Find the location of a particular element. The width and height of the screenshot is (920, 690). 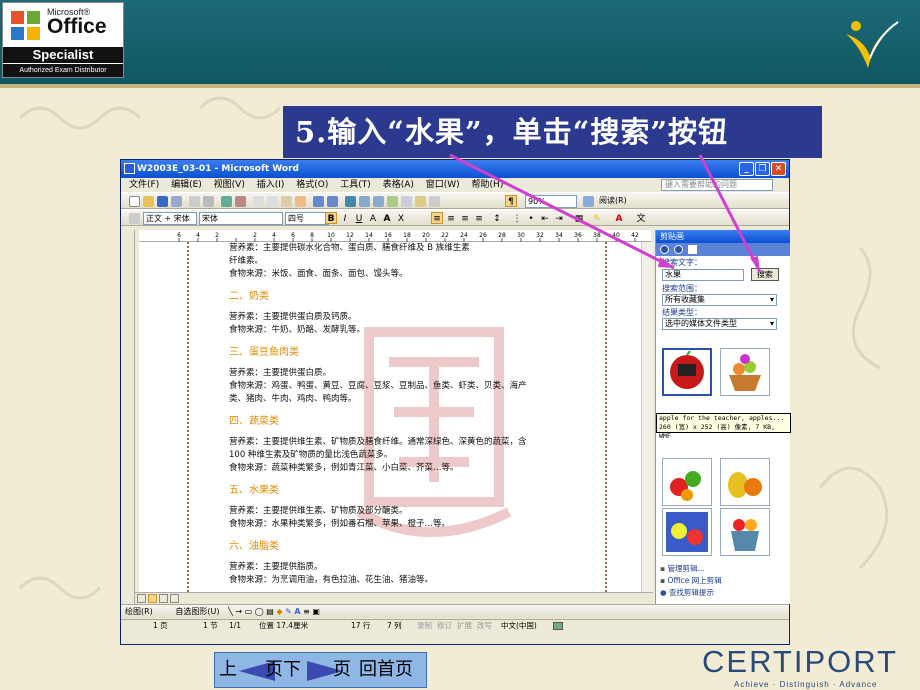

print-icon is located at coordinates (194, 201).